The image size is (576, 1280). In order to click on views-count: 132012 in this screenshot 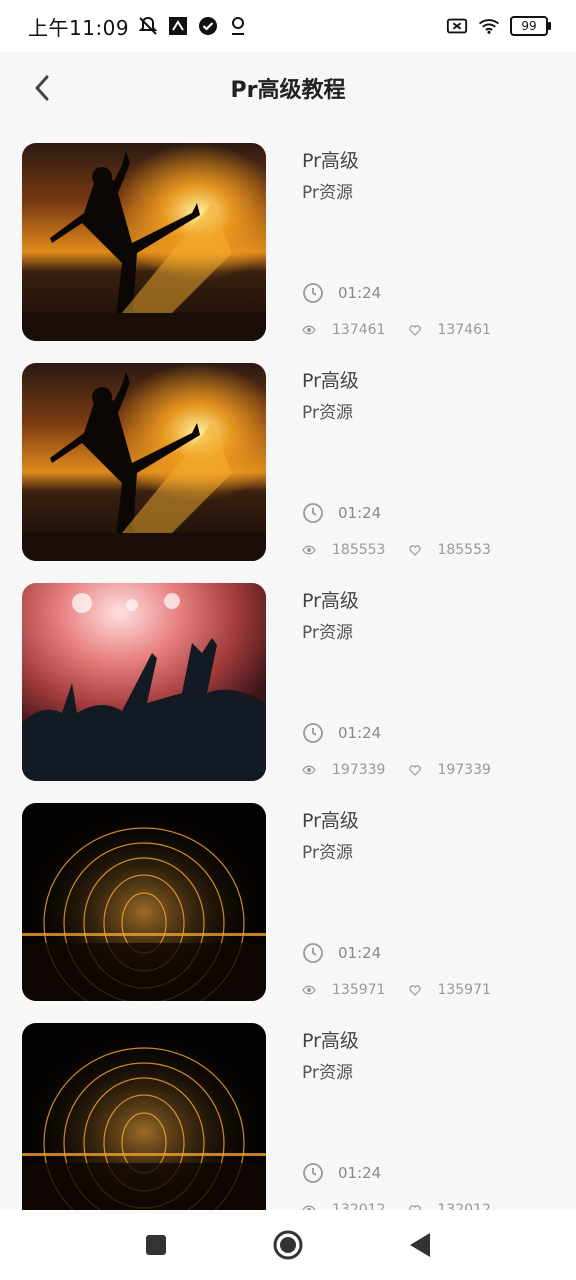, I will do `click(359, 1206)`.